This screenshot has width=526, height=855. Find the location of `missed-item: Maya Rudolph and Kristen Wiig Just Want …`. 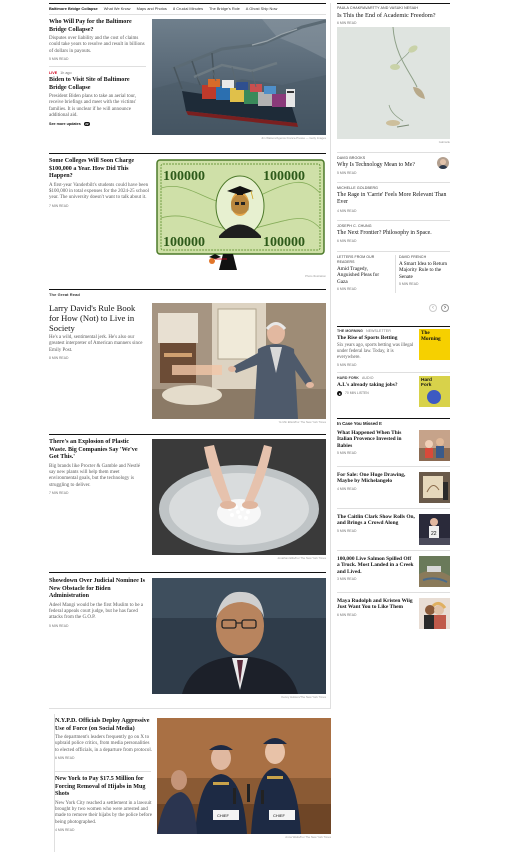

missed-item: Maya Rudolph and Kristen Wiig Just Want … is located at coordinates (376, 608).